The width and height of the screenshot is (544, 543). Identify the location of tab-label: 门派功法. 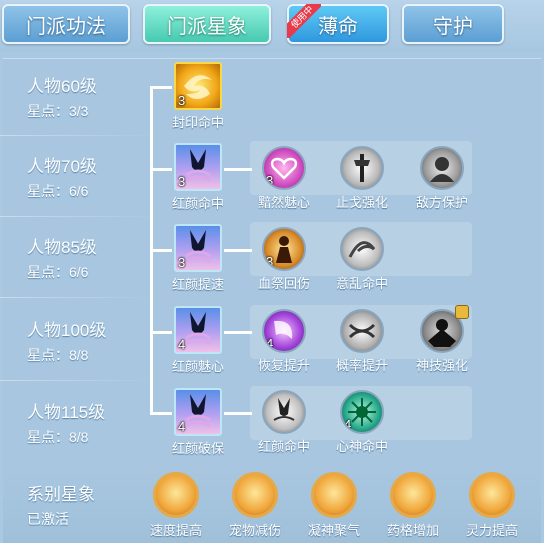
(66, 26).